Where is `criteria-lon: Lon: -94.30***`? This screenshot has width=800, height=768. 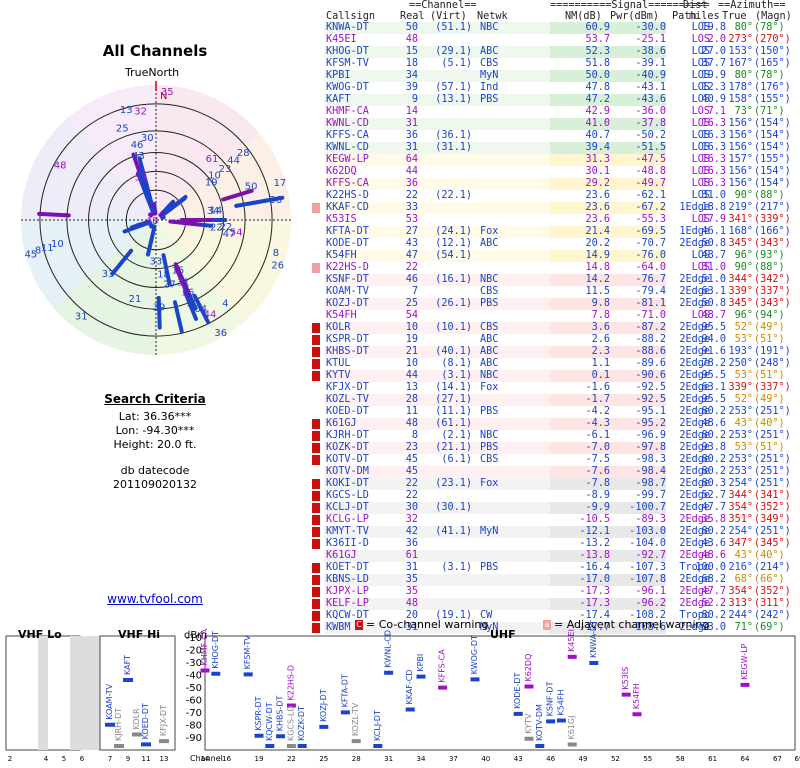
criteria-lon: Lon: -94.30*** is located at coordinates (155, 430).